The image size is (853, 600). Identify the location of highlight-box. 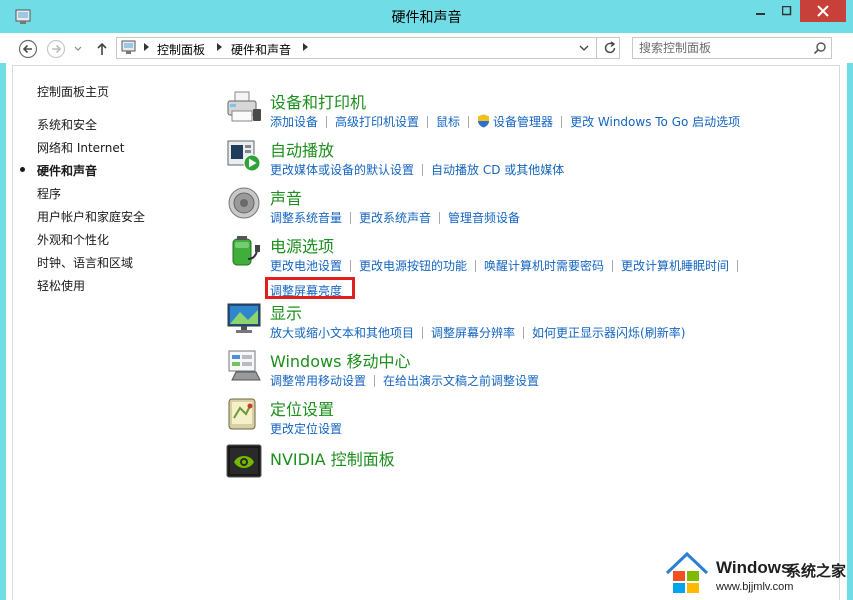
(310, 288).